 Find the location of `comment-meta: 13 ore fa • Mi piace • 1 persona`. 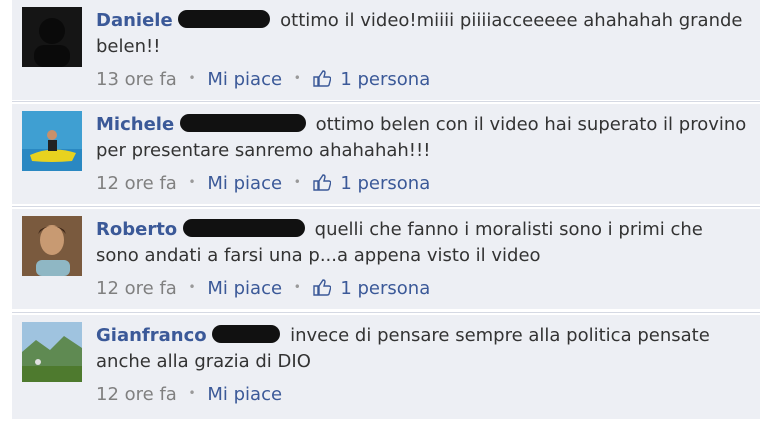

comment-meta: 13 ore fa • Mi piace • 1 persona is located at coordinates (423, 79).